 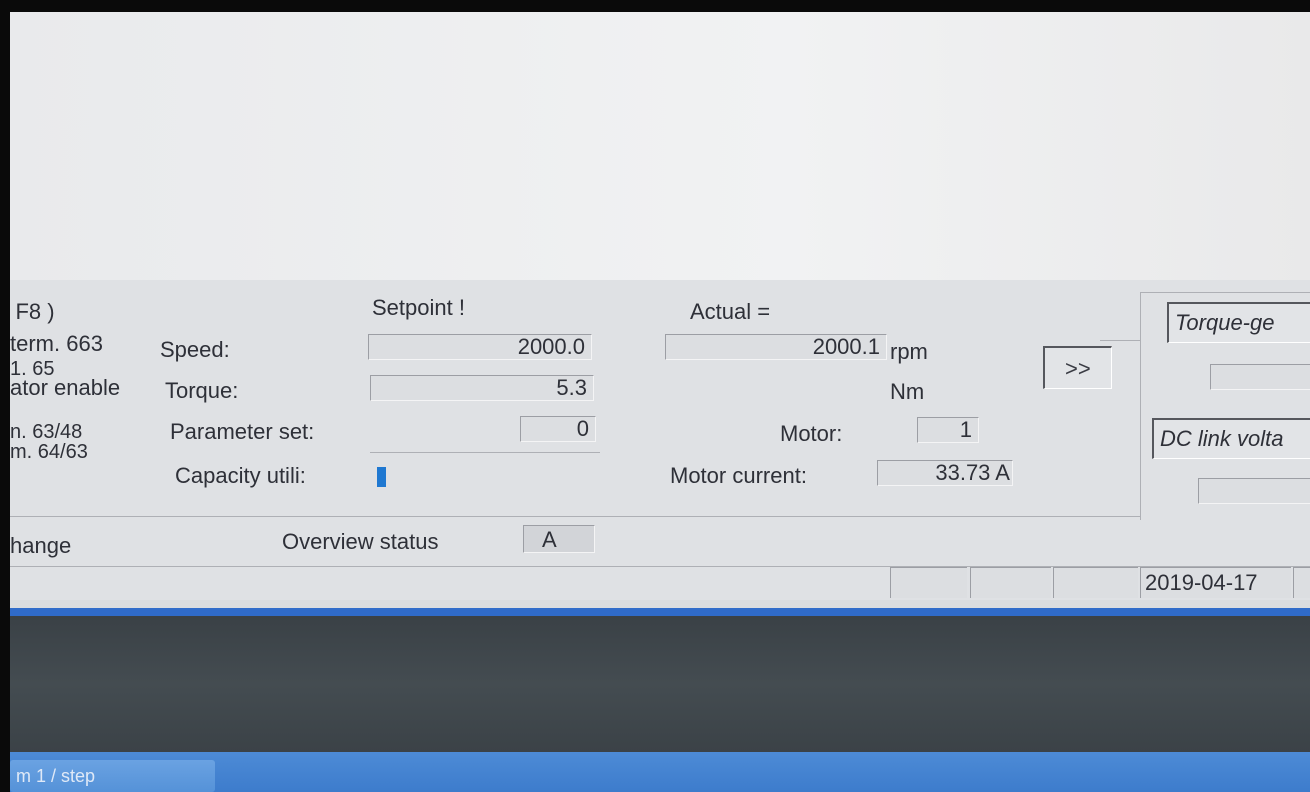 I want to click on dc-link-voltage-title: DC link volta, so click(x=1222, y=438).